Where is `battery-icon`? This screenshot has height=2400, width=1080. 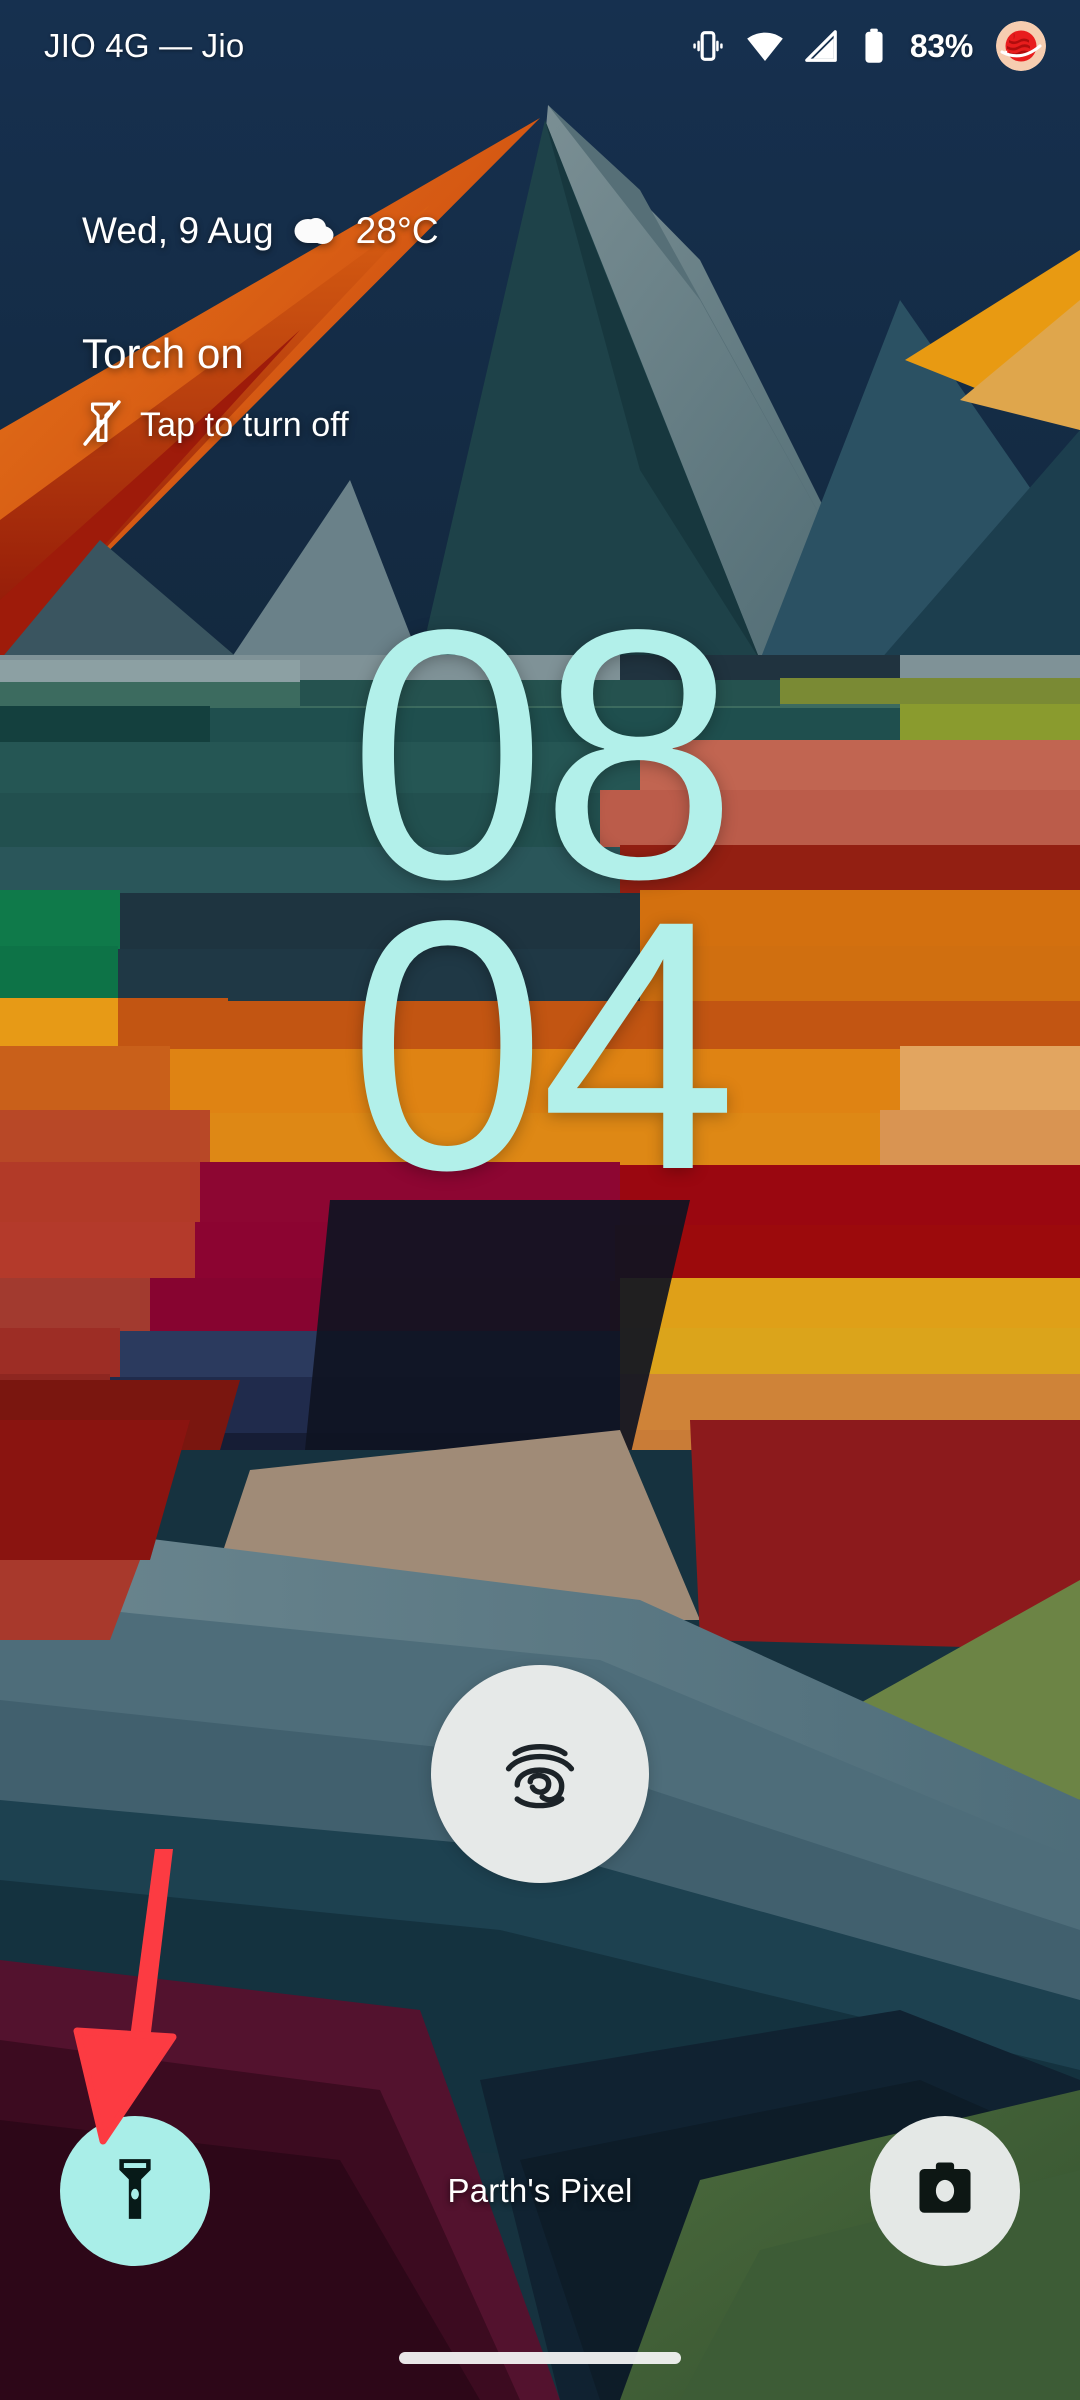 battery-icon is located at coordinates (874, 46).